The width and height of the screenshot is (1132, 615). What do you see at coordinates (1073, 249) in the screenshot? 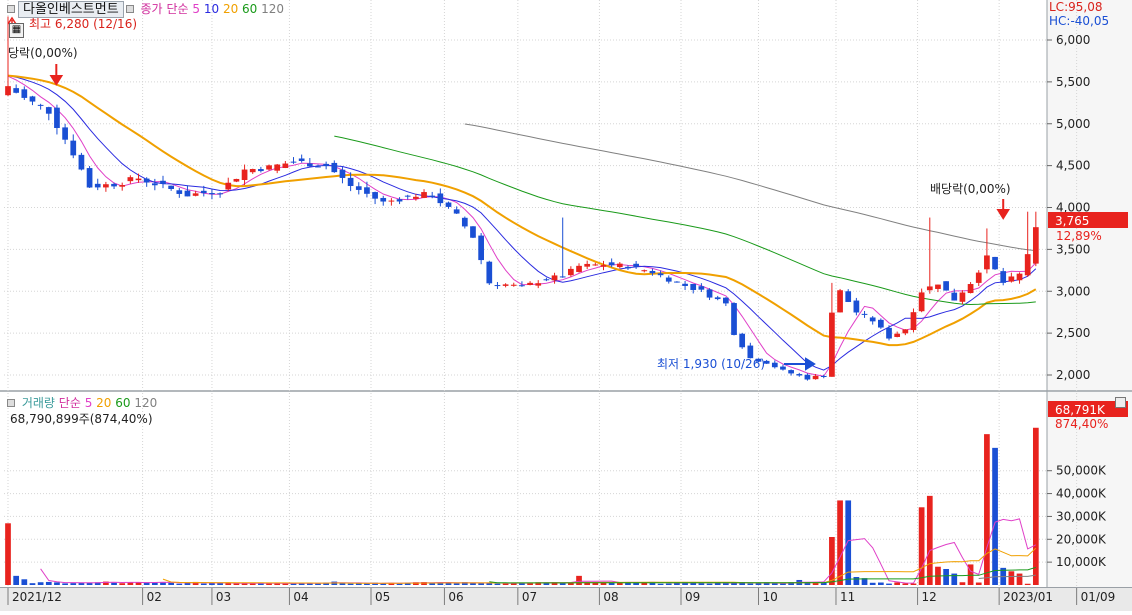
I see `price-tick-label: 3,500` at bounding box center [1073, 249].